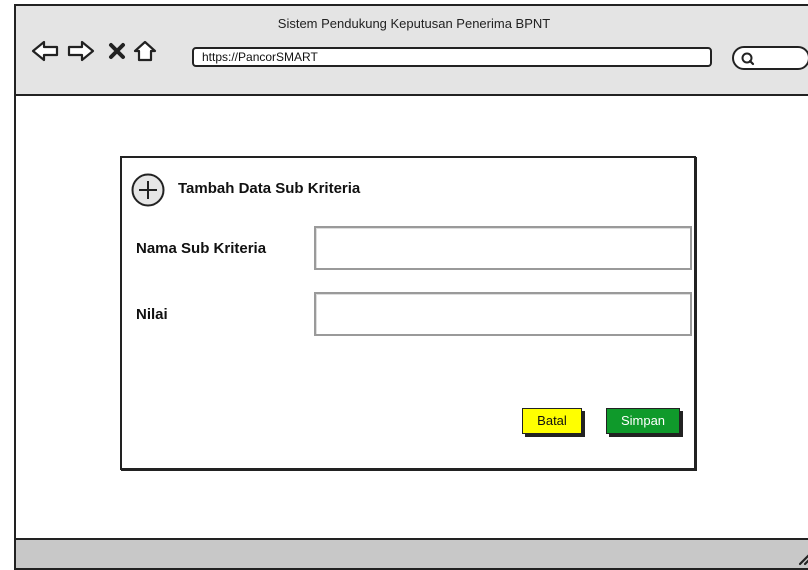 This screenshot has height=570, width=808. What do you see at coordinates (145, 51) in the screenshot?
I see `home-icon` at bounding box center [145, 51].